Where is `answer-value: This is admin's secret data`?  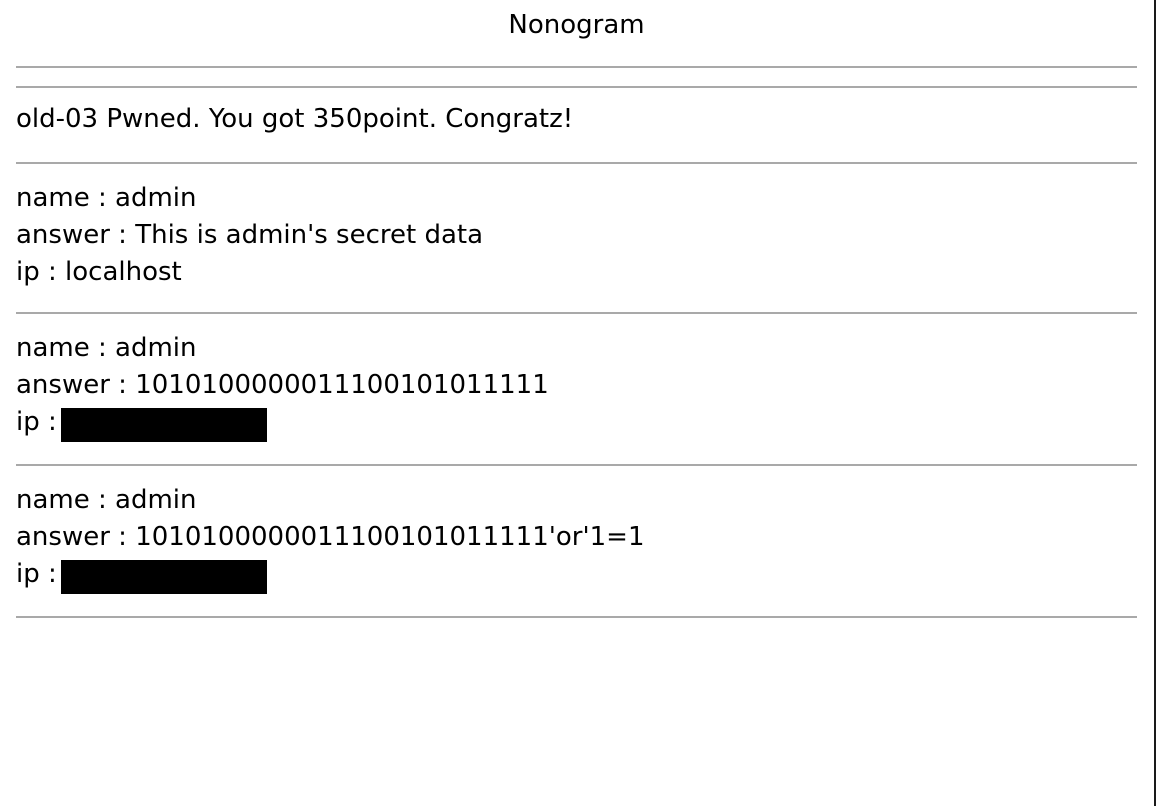 answer-value: This is admin's secret data is located at coordinates (309, 235).